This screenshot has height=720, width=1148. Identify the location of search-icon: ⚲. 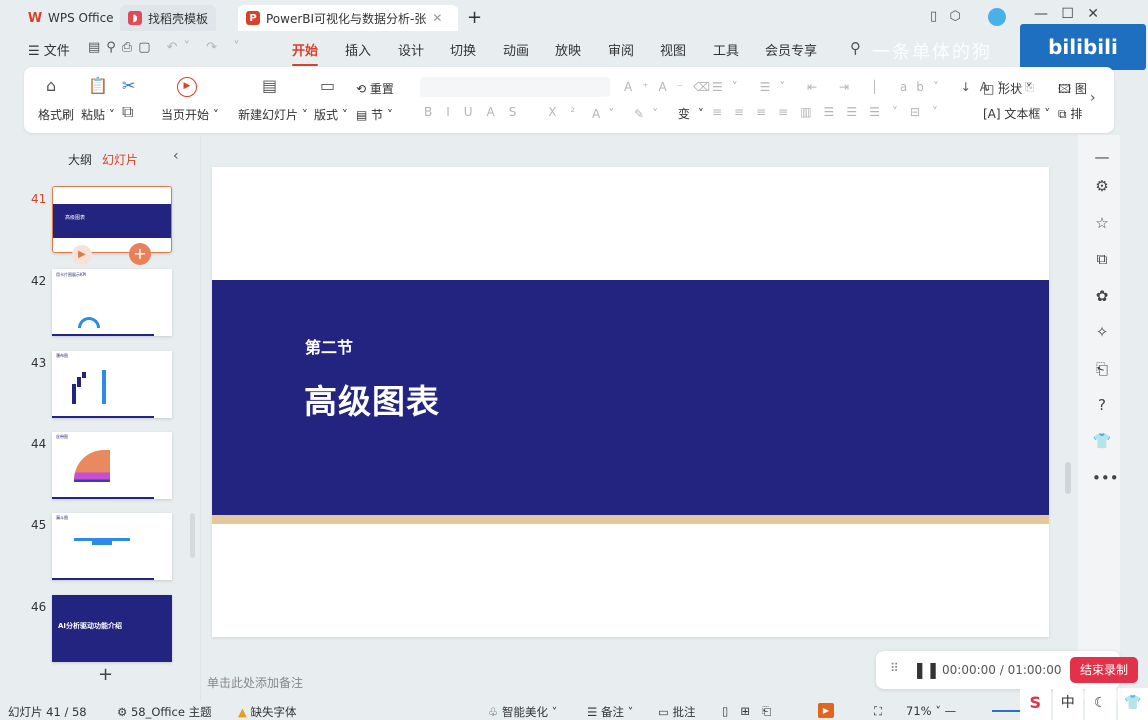
(855, 48).